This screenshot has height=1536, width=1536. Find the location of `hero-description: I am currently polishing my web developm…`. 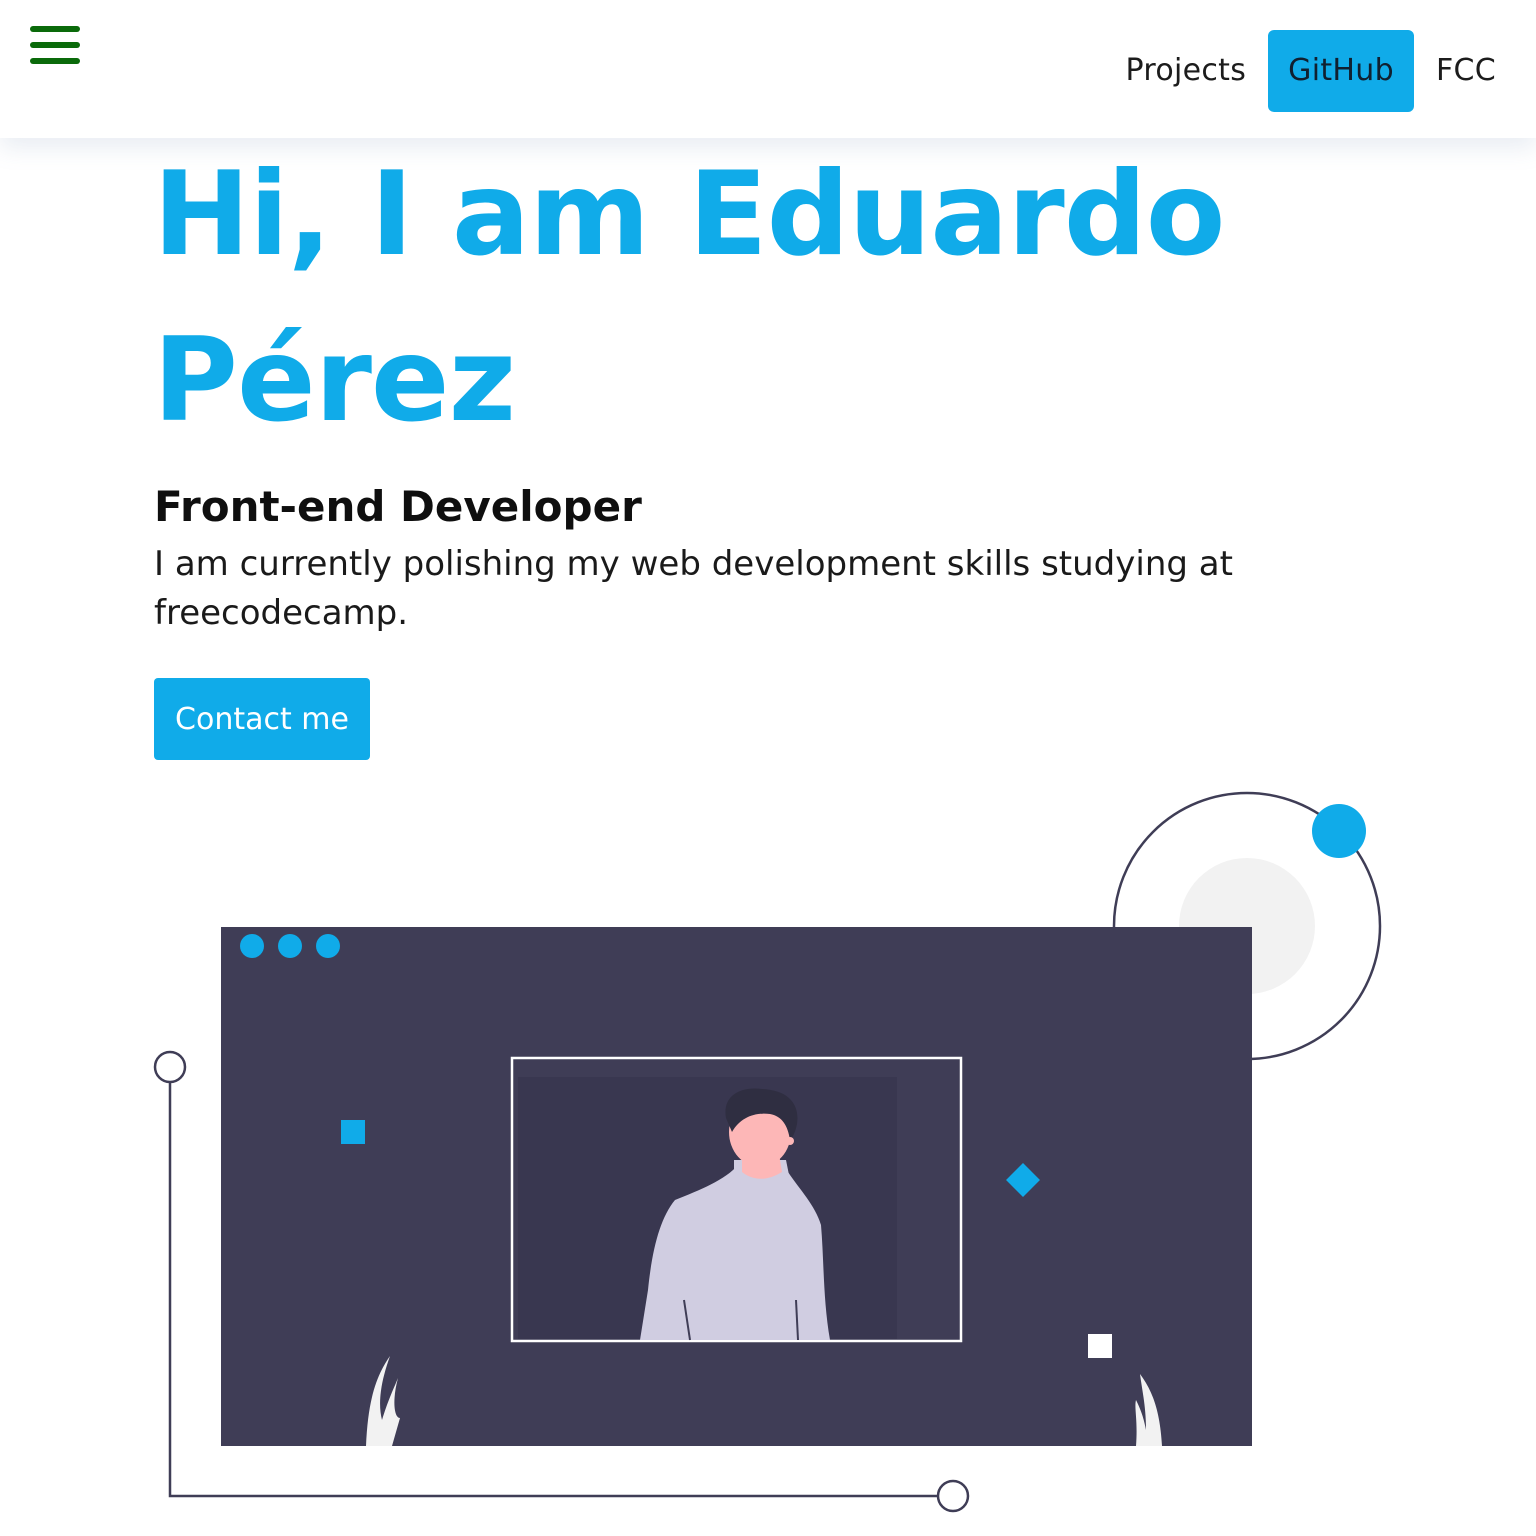

hero-description: I am currently polishing my web developm… is located at coordinates (693, 588).